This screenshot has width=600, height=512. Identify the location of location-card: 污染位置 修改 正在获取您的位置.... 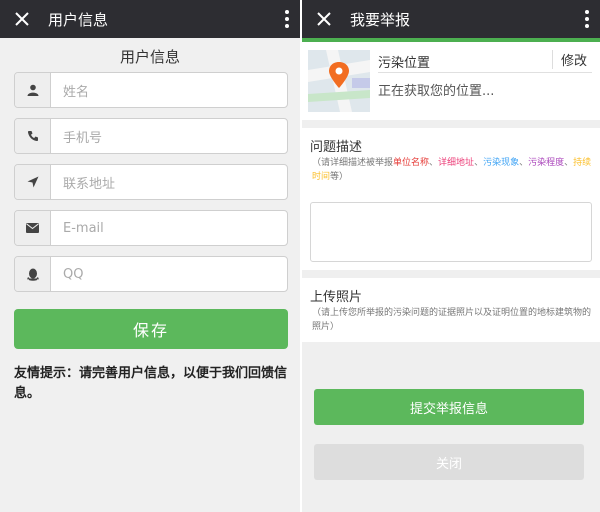
(451, 81).